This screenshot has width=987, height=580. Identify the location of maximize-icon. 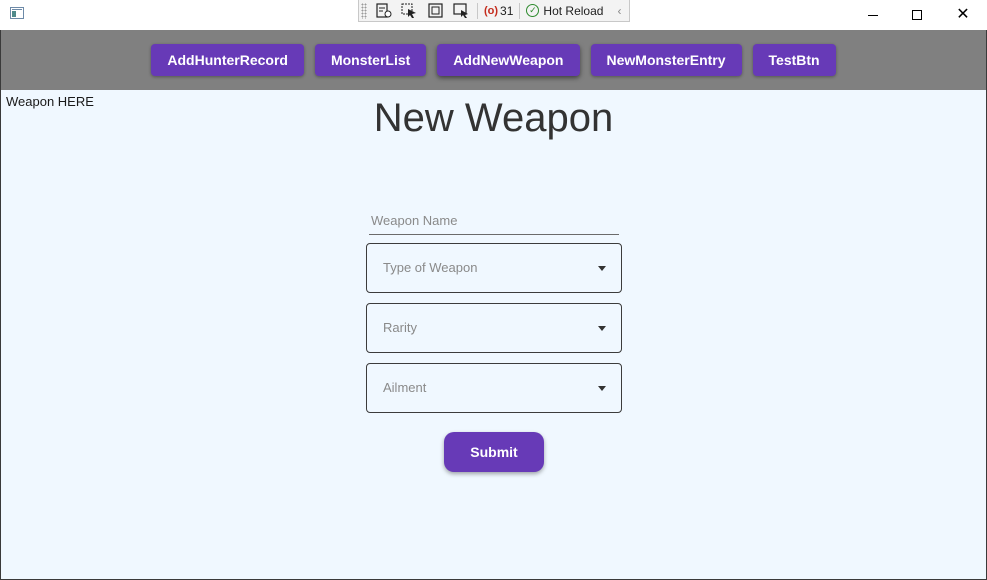
(917, 15).